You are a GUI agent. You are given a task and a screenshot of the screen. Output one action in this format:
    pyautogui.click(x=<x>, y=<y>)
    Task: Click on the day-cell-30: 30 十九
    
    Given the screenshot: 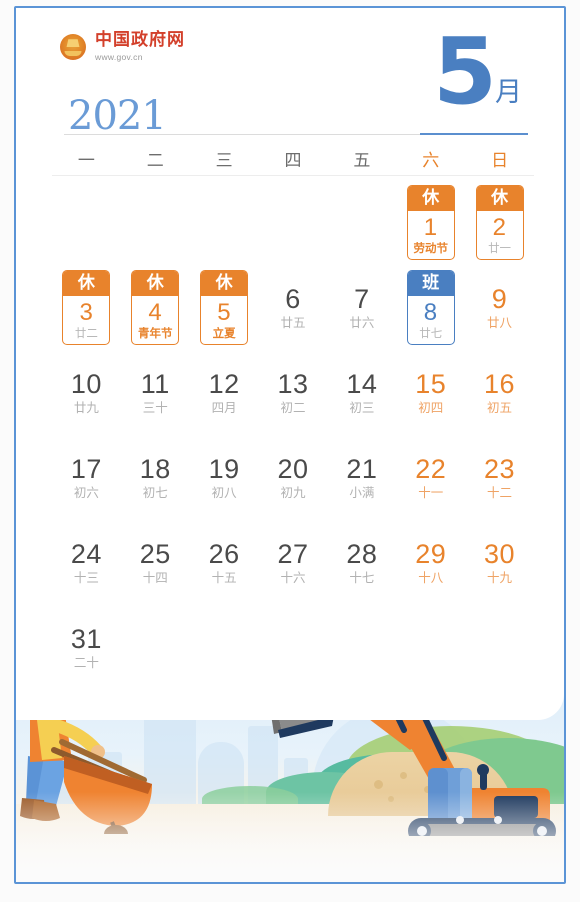 What is the action you would take?
    pyautogui.click(x=499, y=562)
    